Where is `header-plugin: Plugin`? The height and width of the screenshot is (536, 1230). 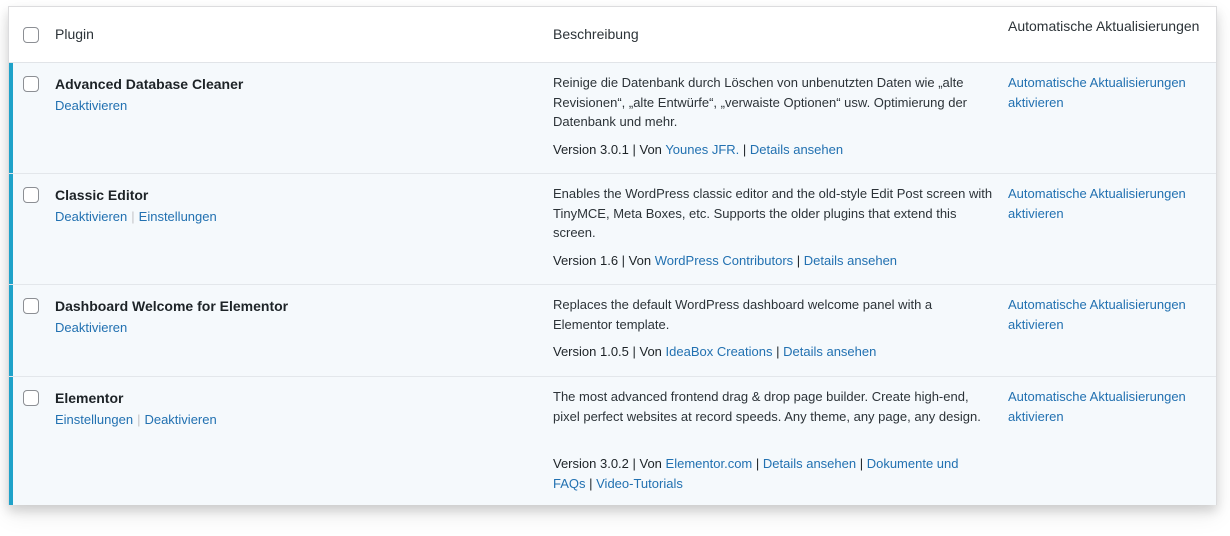
header-plugin: Plugin is located at coordinates (74, 34).